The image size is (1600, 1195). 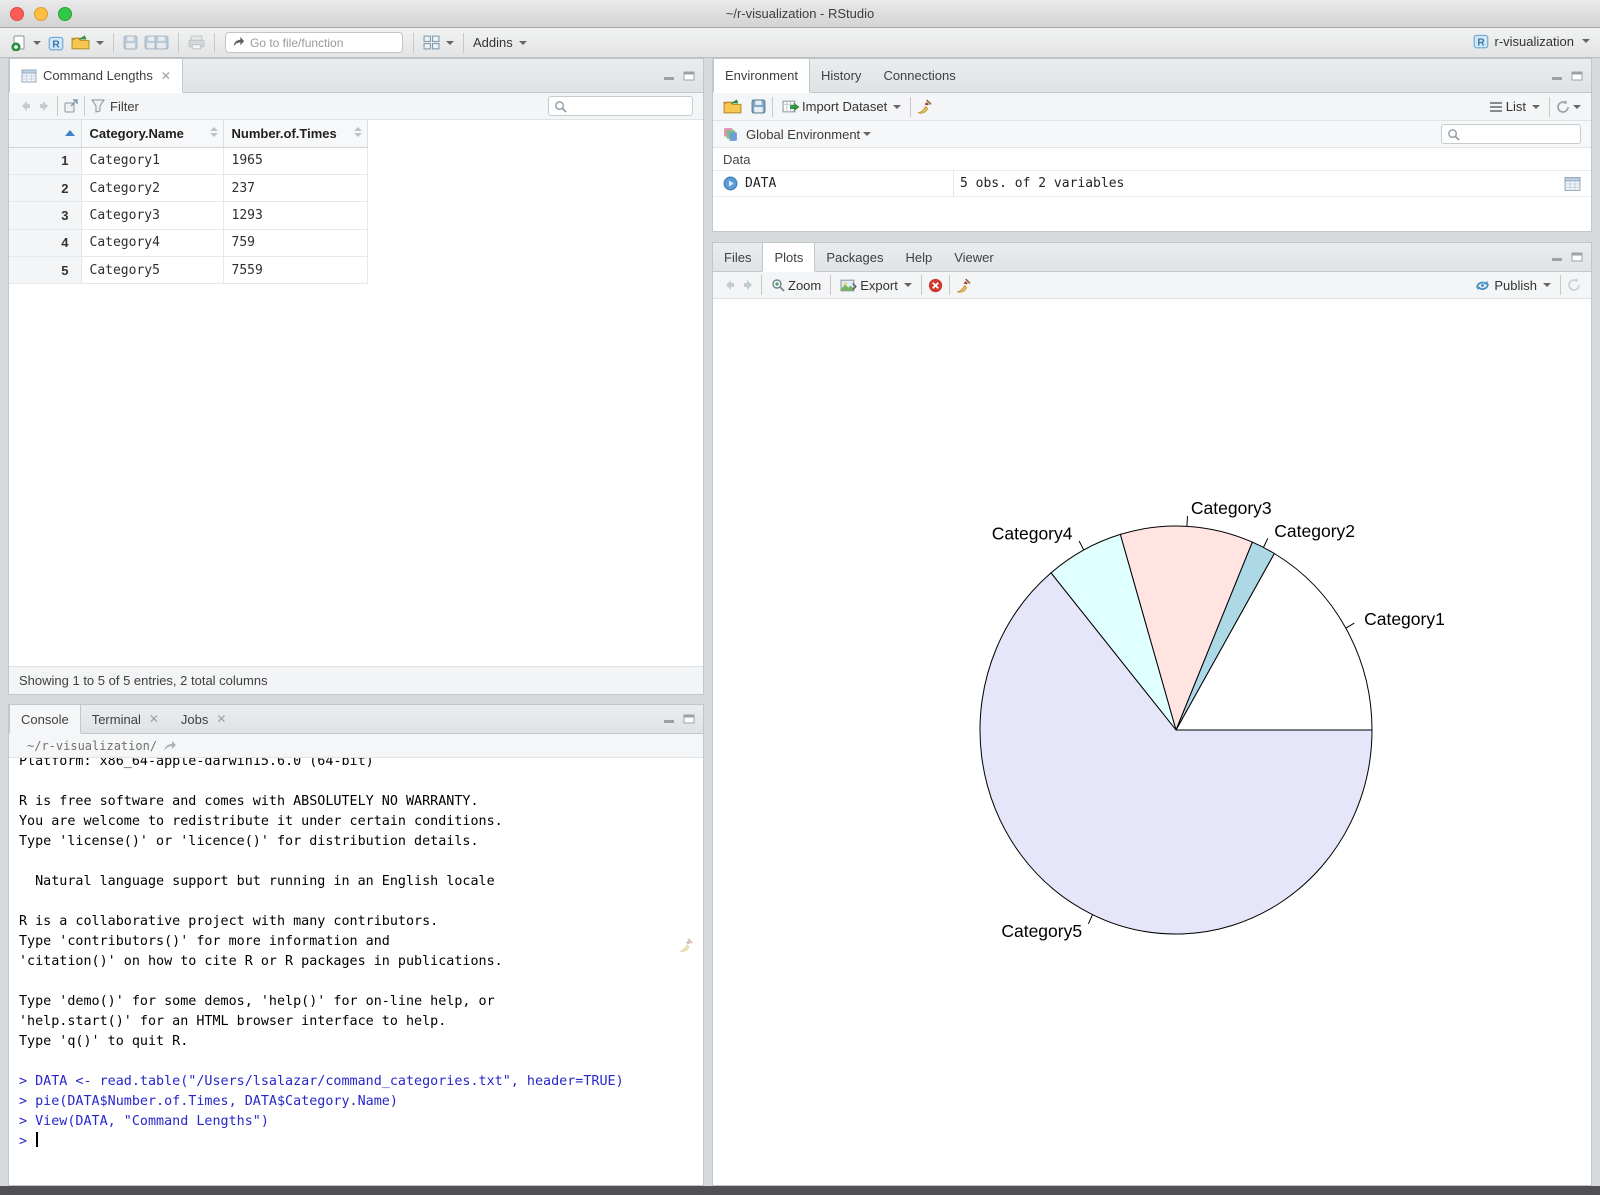 I want to click on table-cell: 237, so click(x=295, y=188).